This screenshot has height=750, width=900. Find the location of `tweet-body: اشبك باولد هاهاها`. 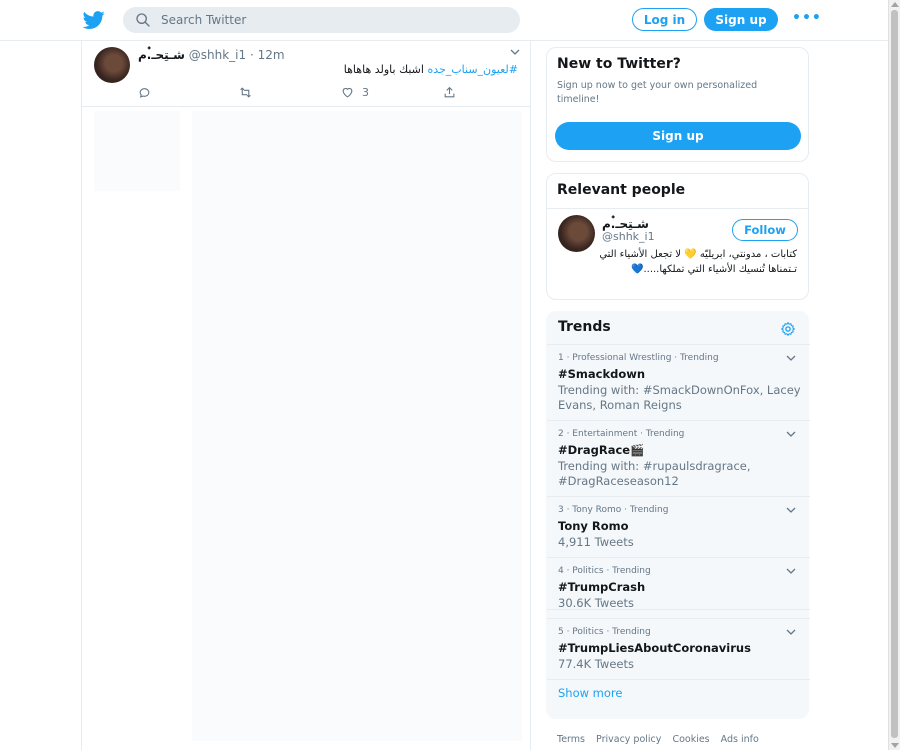

tweet-body: اشبك باولد هاهاها is located at coordinates (385, 69).